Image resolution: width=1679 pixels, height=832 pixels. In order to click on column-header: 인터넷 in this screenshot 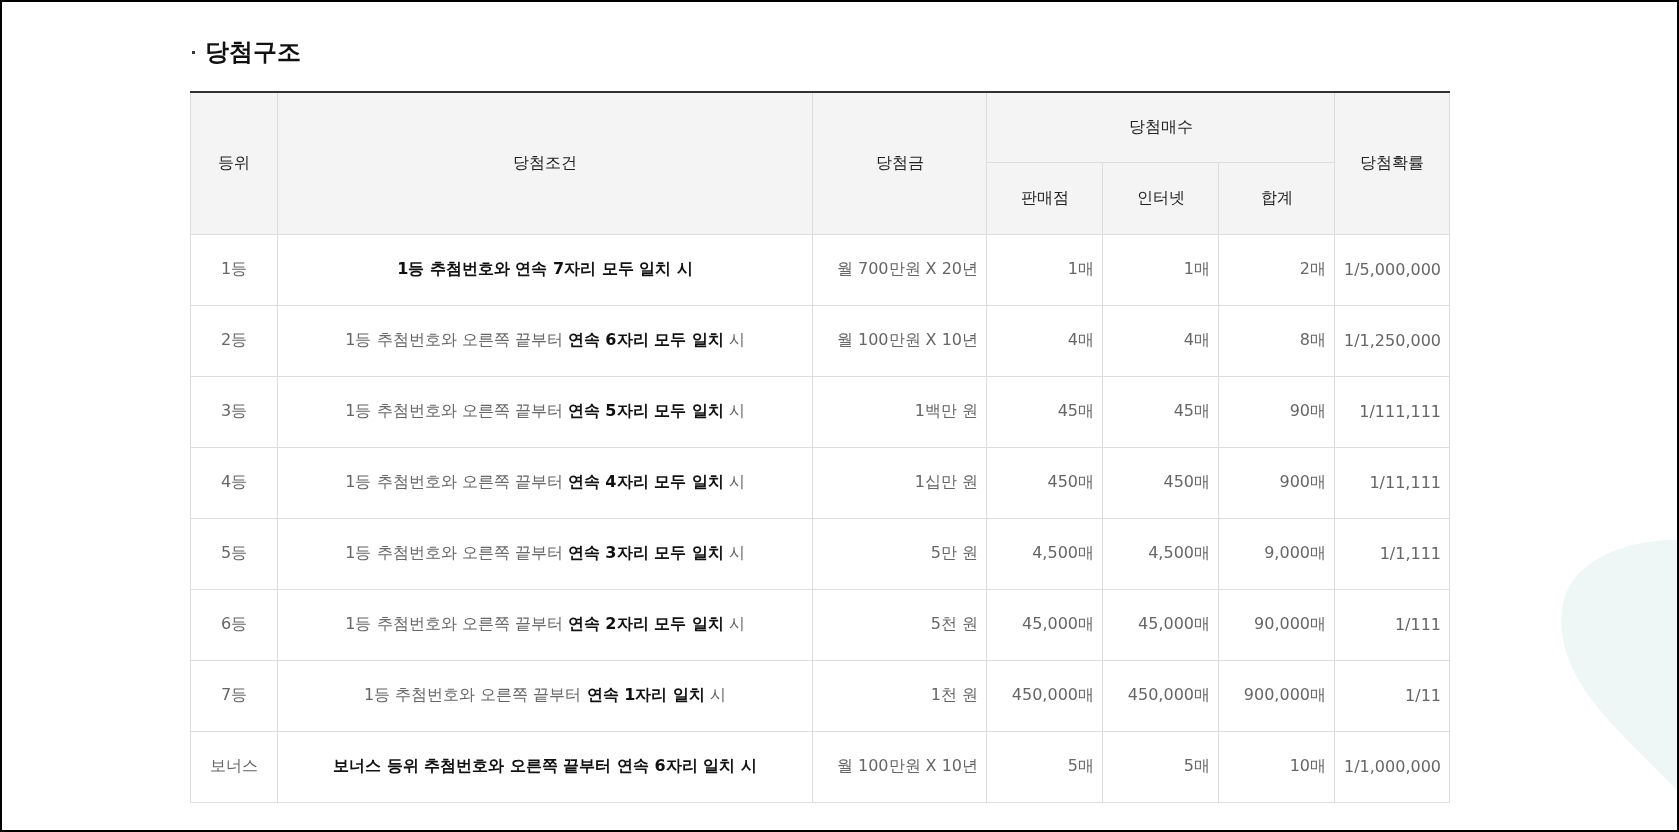, I will do `click(1160, 198)`.